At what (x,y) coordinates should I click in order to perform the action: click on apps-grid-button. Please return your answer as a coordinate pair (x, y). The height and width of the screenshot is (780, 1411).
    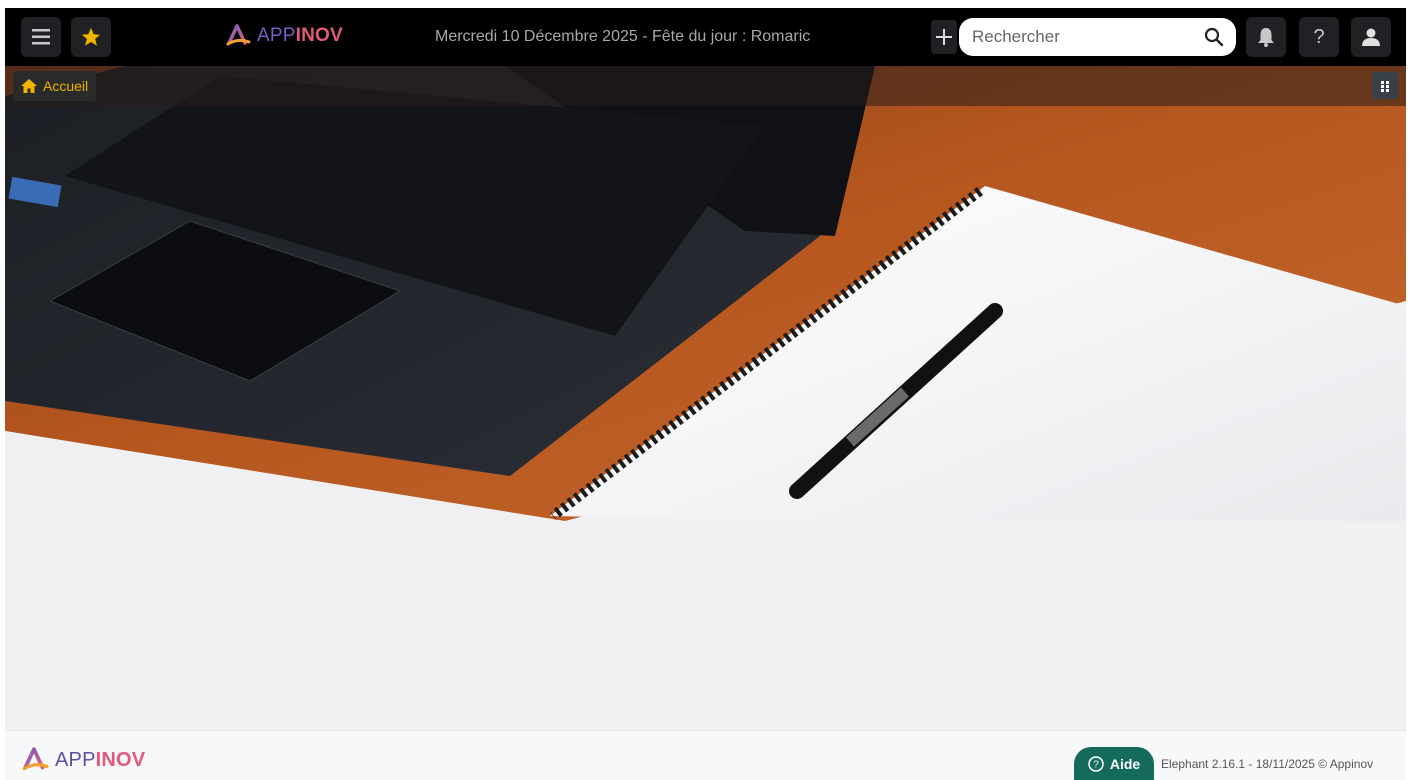
    Looking at the image, I should click on (1385, 85).